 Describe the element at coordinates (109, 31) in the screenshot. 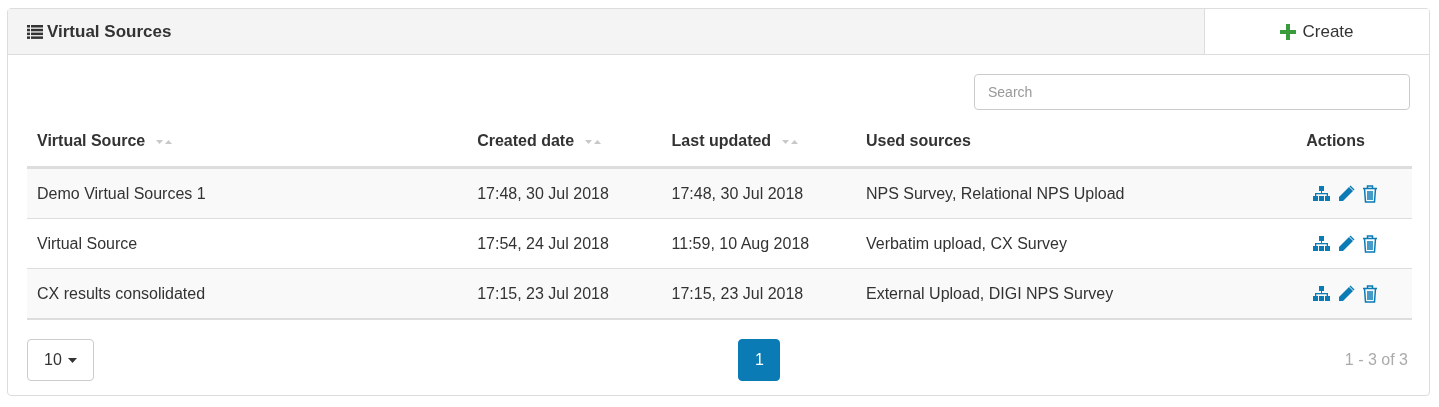

I see `panel-title: Virtual Sources` at that location.